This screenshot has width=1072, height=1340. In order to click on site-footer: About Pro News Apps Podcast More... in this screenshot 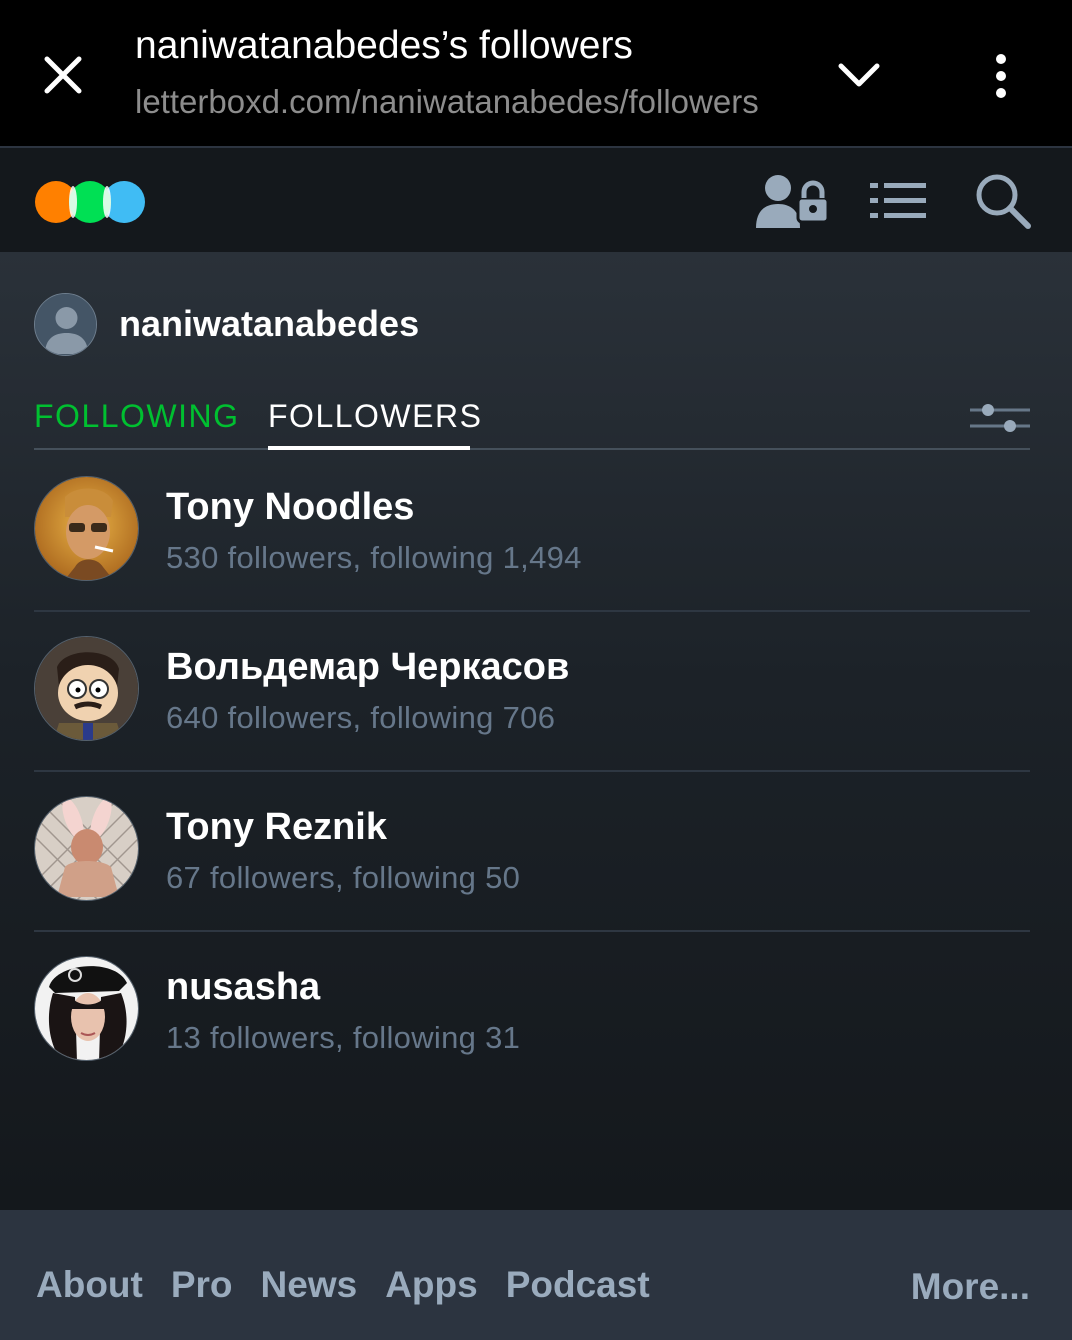, I will do `click(536, 1275)`.